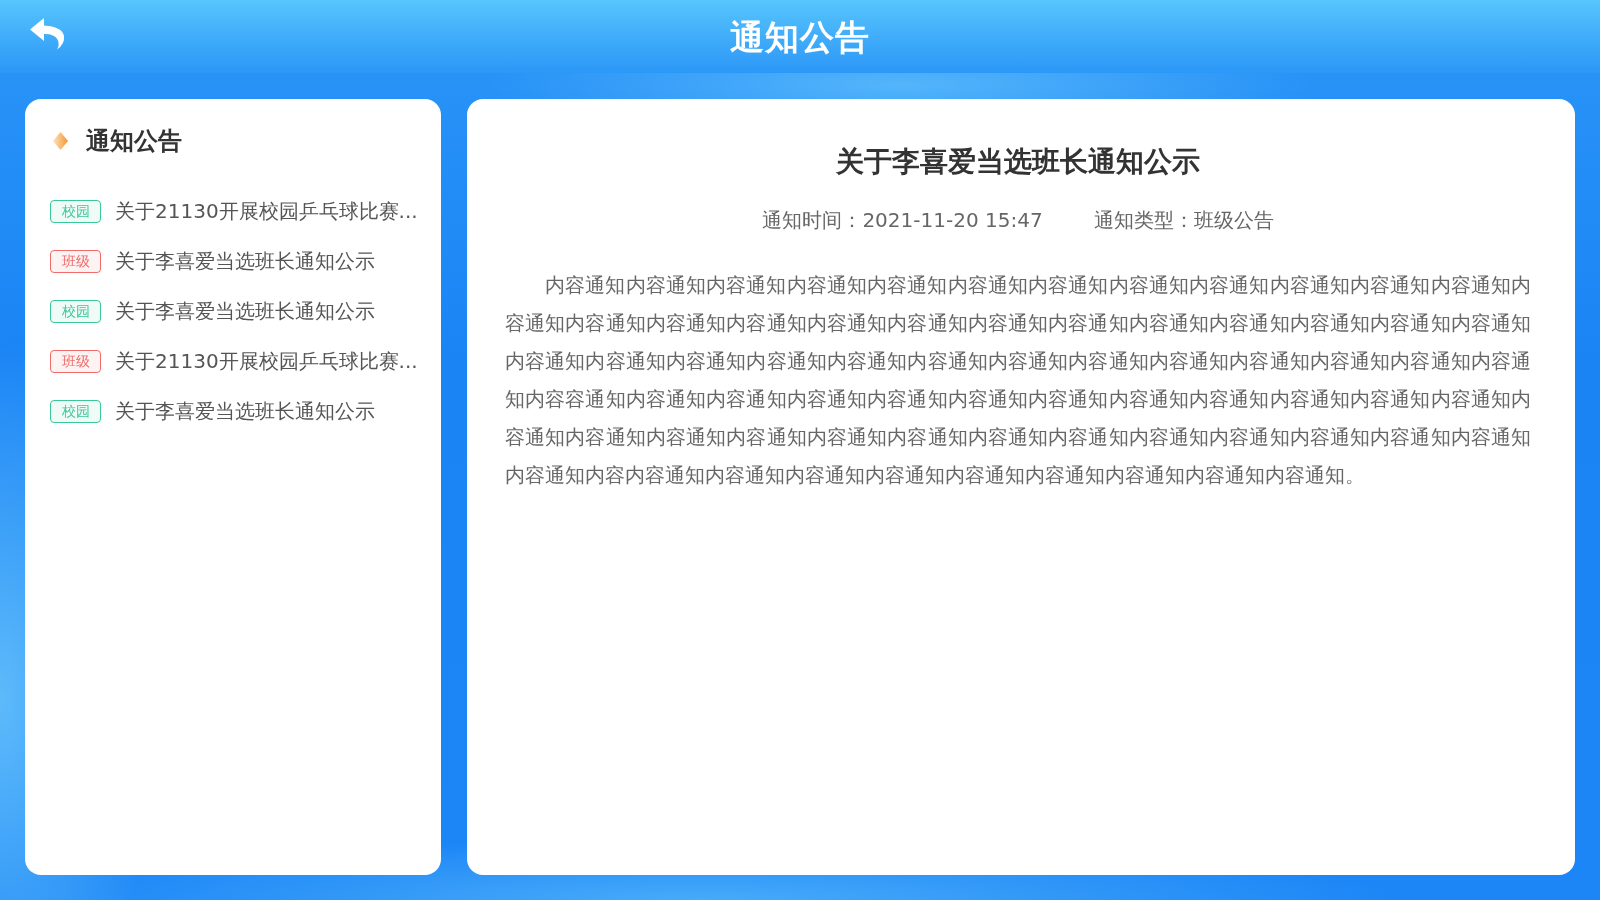 This screenshot has height=900, width=1600. I want to click on diamond-icon, so click(60, 141).